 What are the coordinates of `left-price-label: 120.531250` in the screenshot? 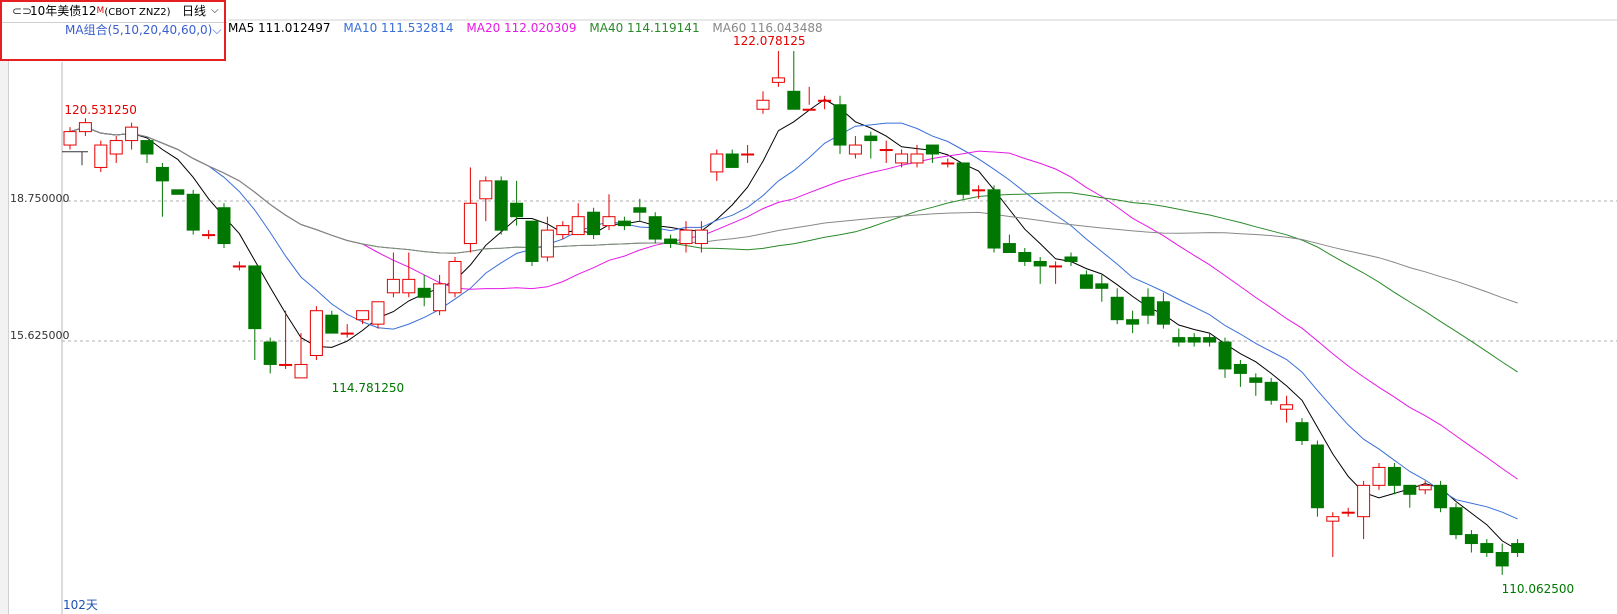 It's located at (100, 110).